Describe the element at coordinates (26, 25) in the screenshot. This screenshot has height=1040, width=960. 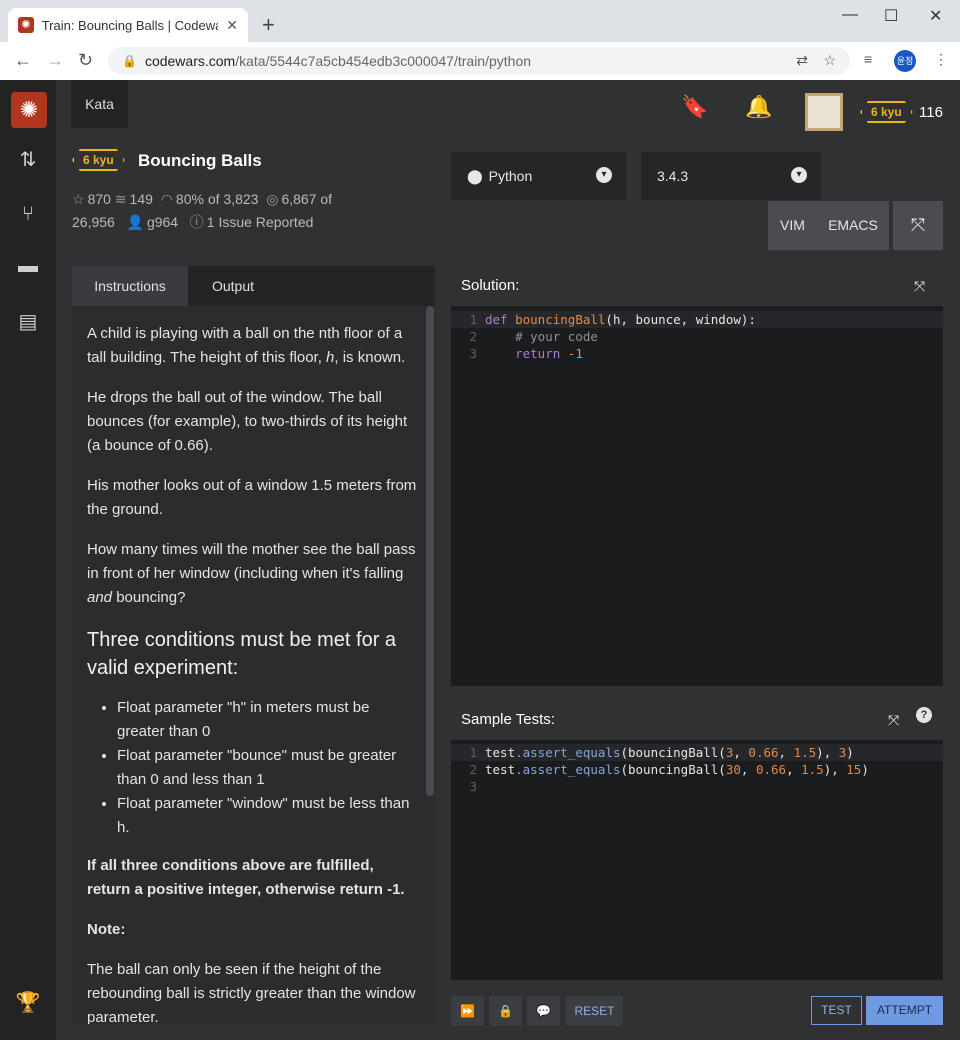
I see `codewars-favicon-icon: ✺` at that location.